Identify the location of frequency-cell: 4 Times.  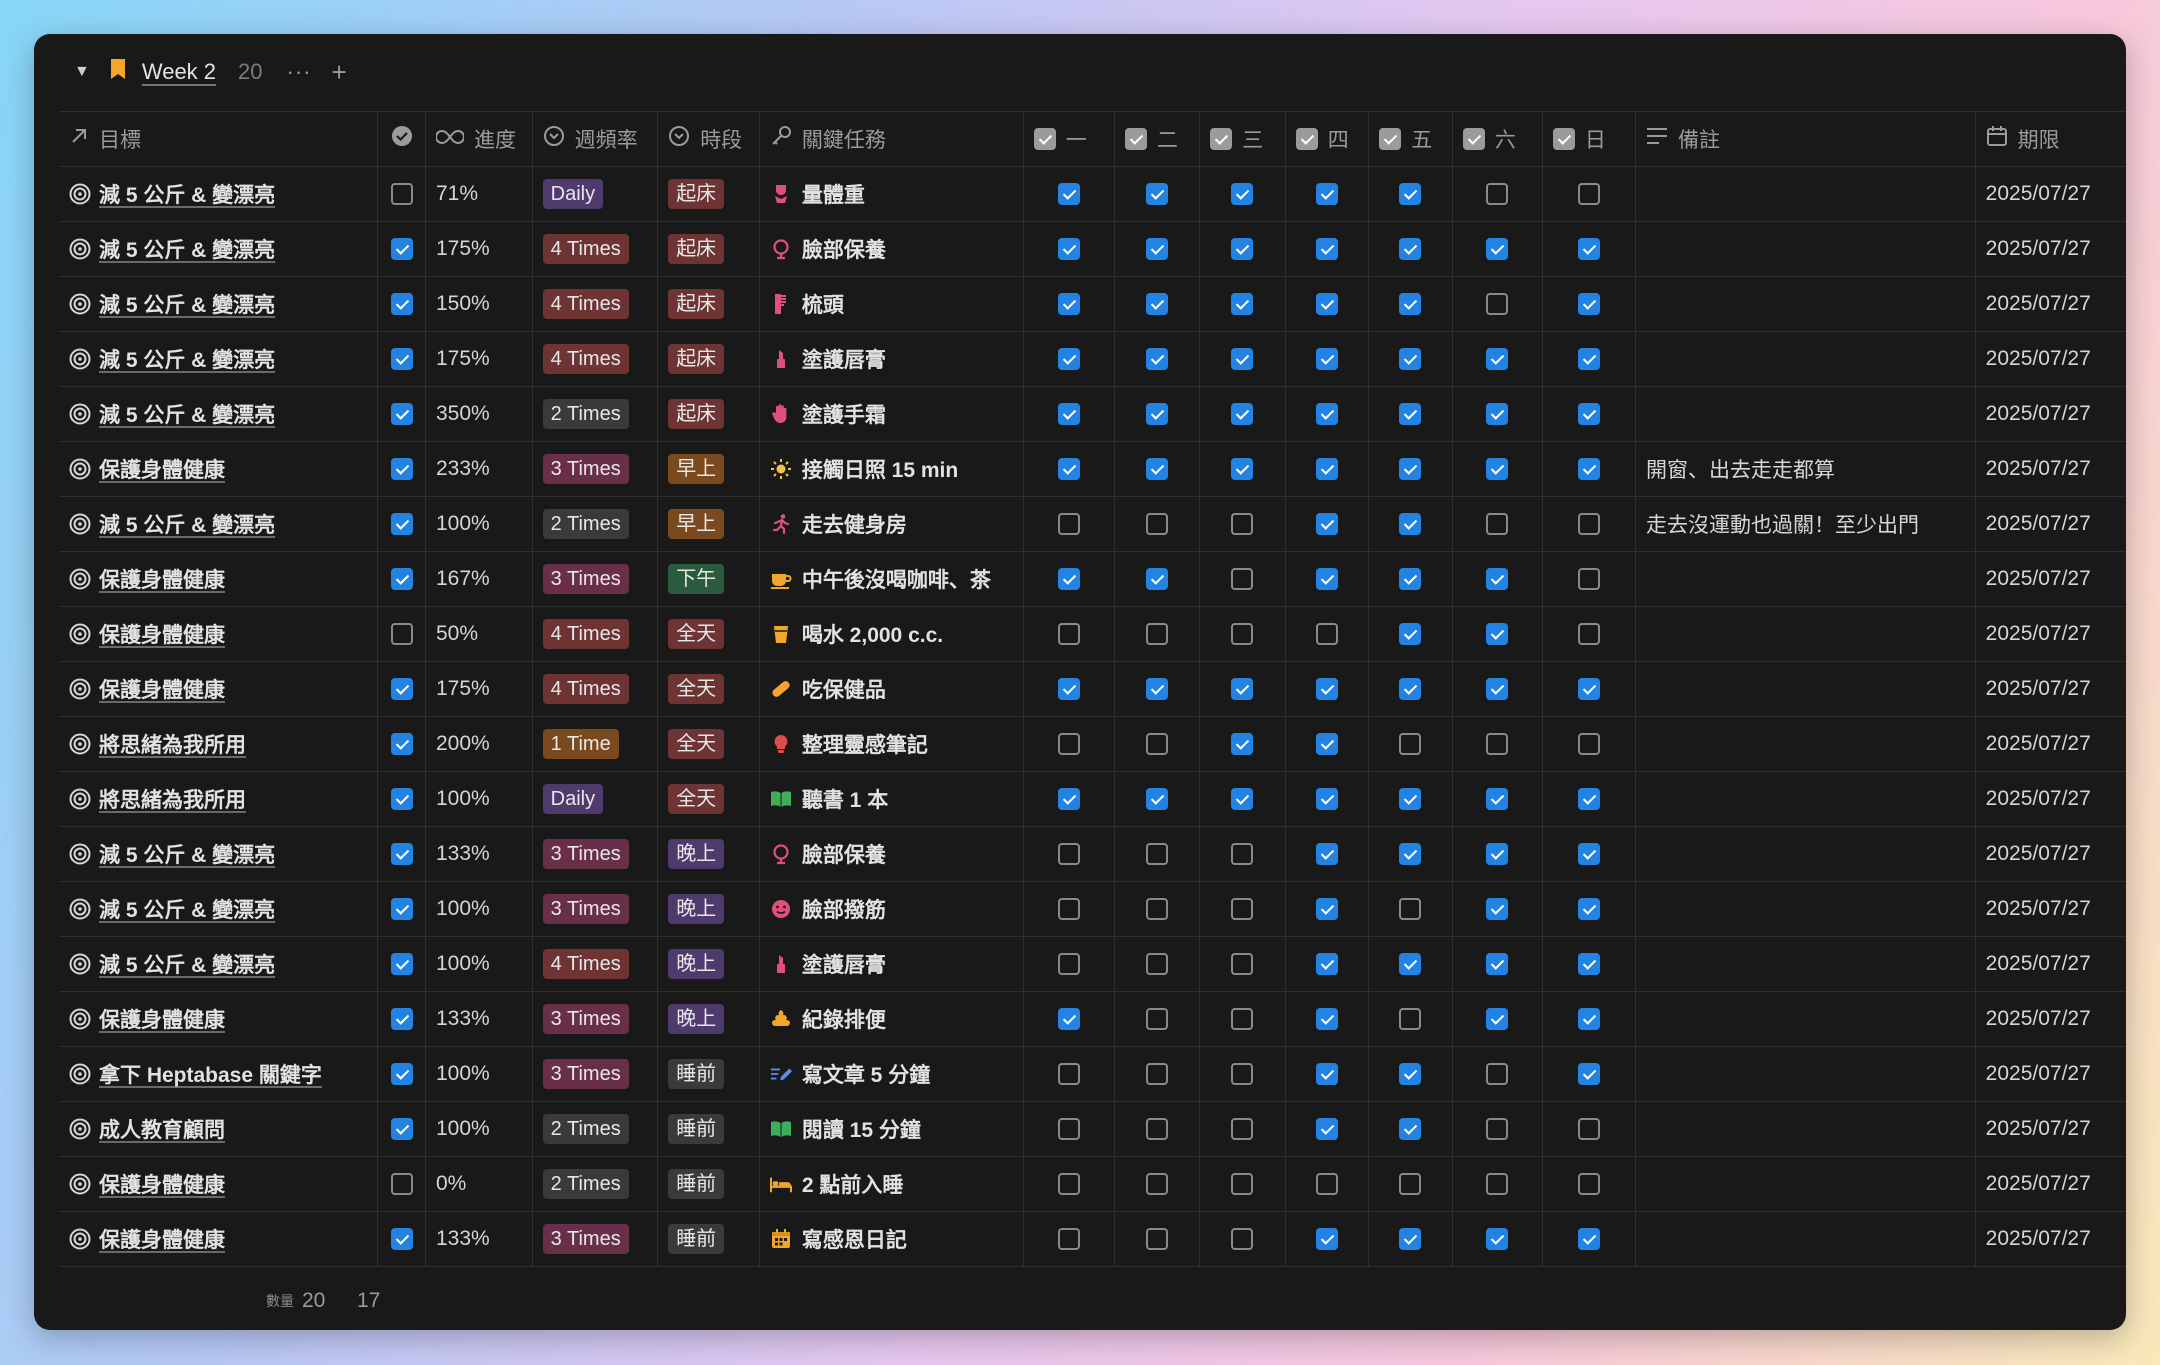
(595, 249).